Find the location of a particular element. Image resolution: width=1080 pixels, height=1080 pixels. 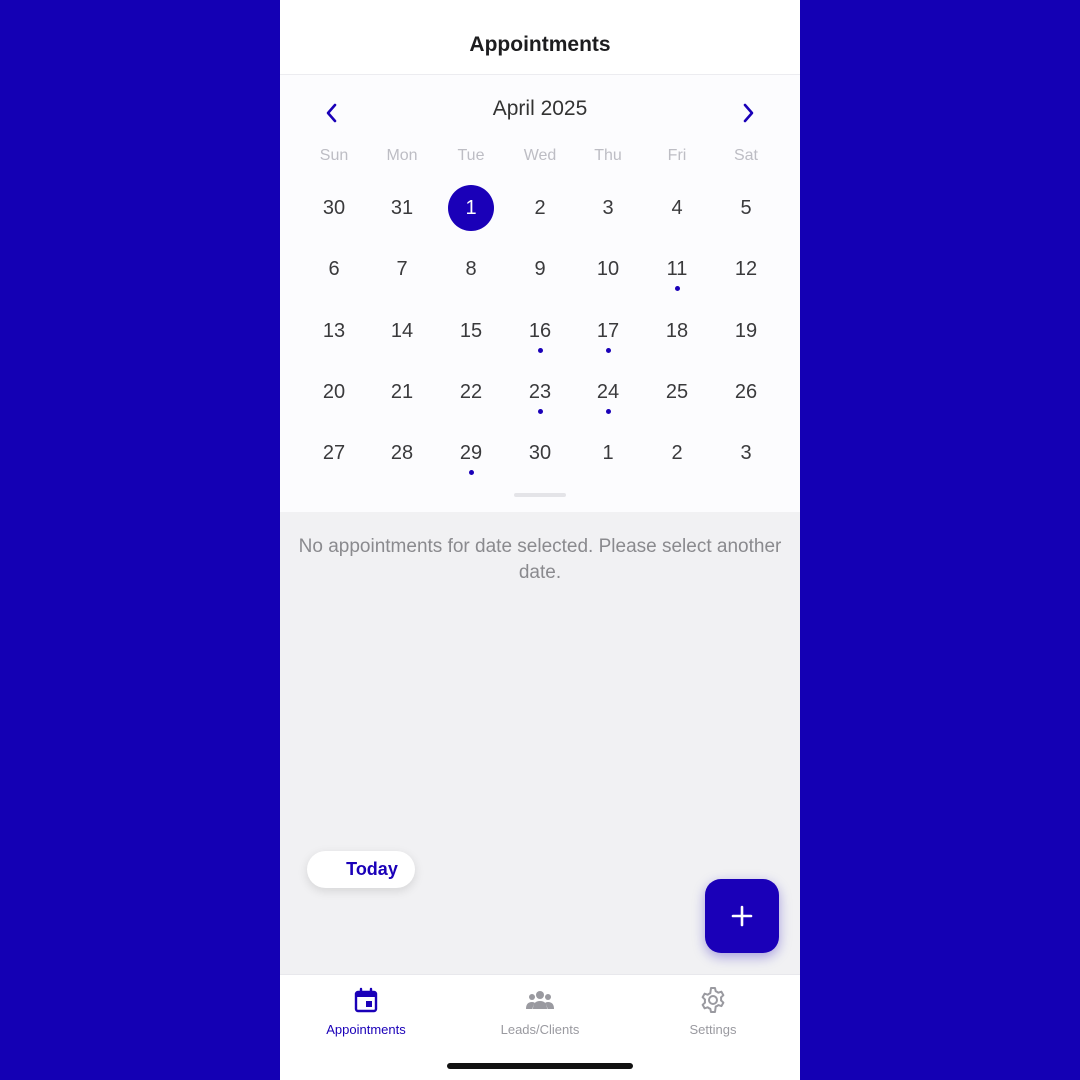

calendar-day: 19 is located at coordinates (746, 331).